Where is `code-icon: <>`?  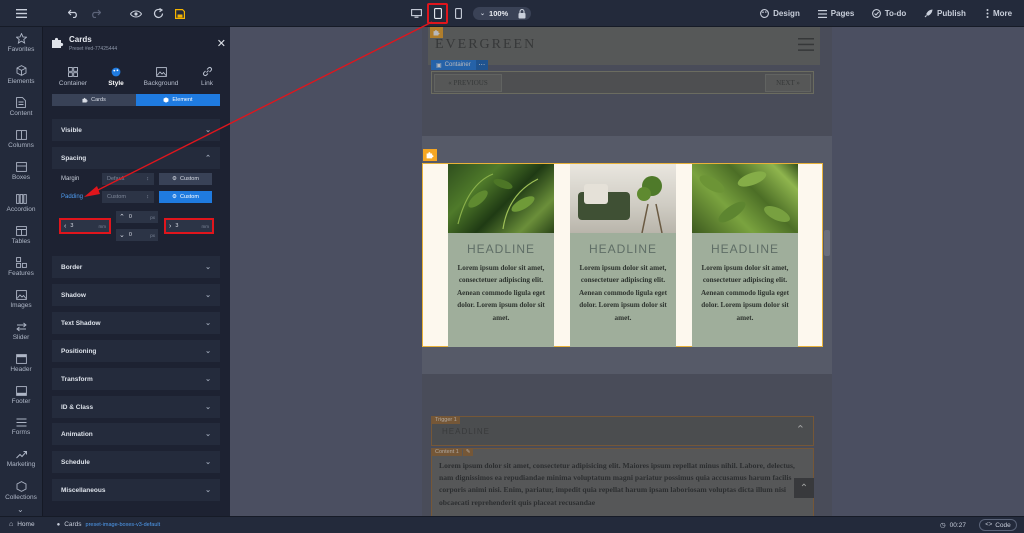
code-icon: <> is located at coordinates (989, 525).